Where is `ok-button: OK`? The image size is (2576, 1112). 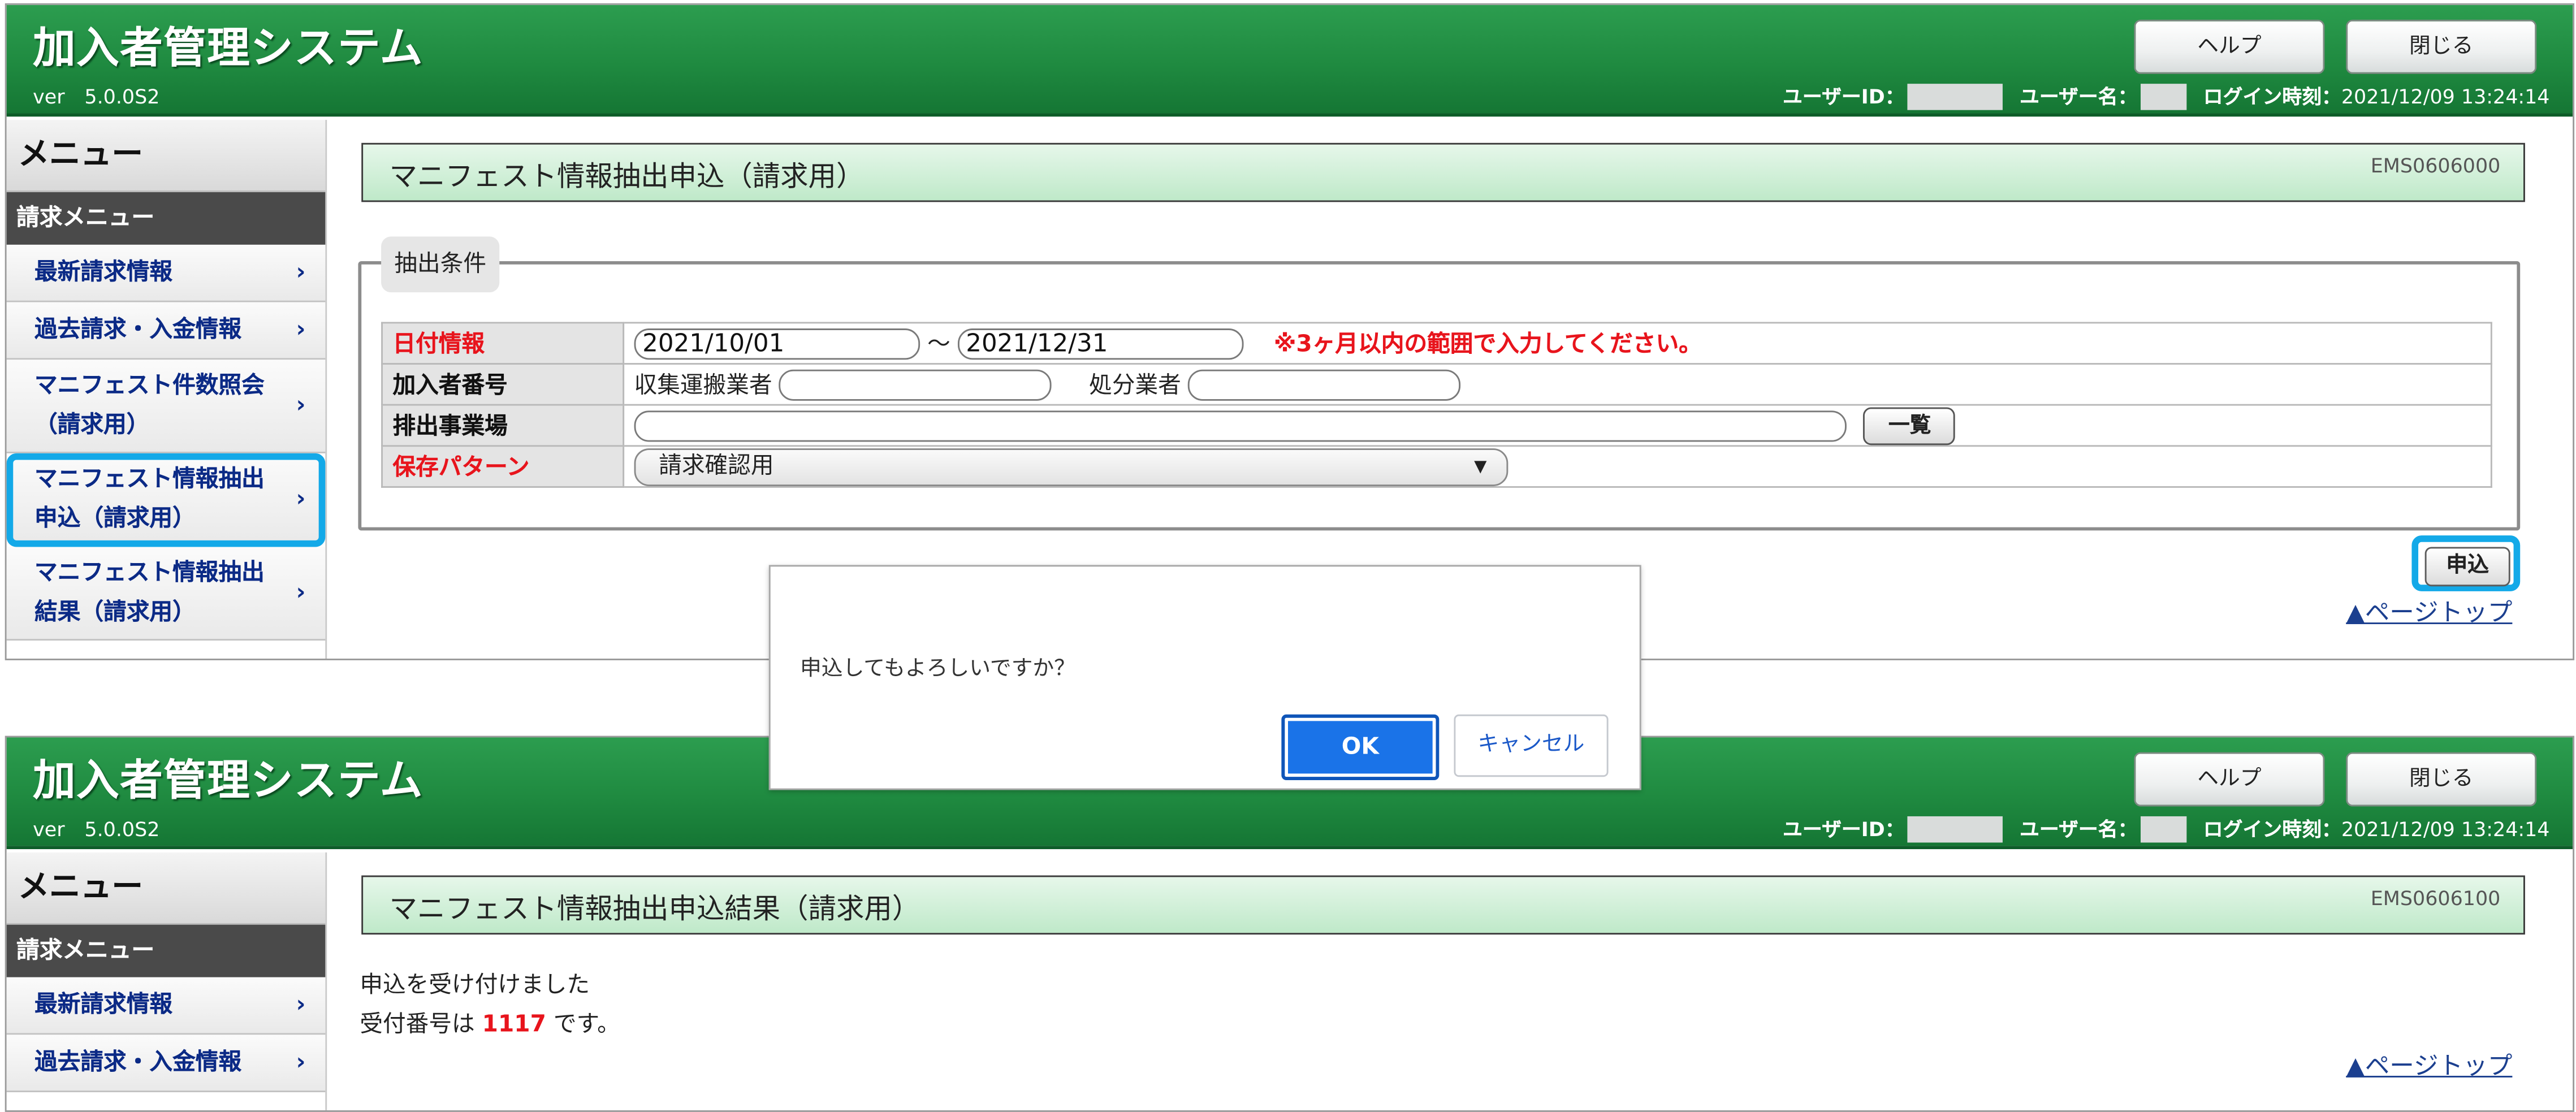 ok-button: OK is located at coordinates (1360, 747).